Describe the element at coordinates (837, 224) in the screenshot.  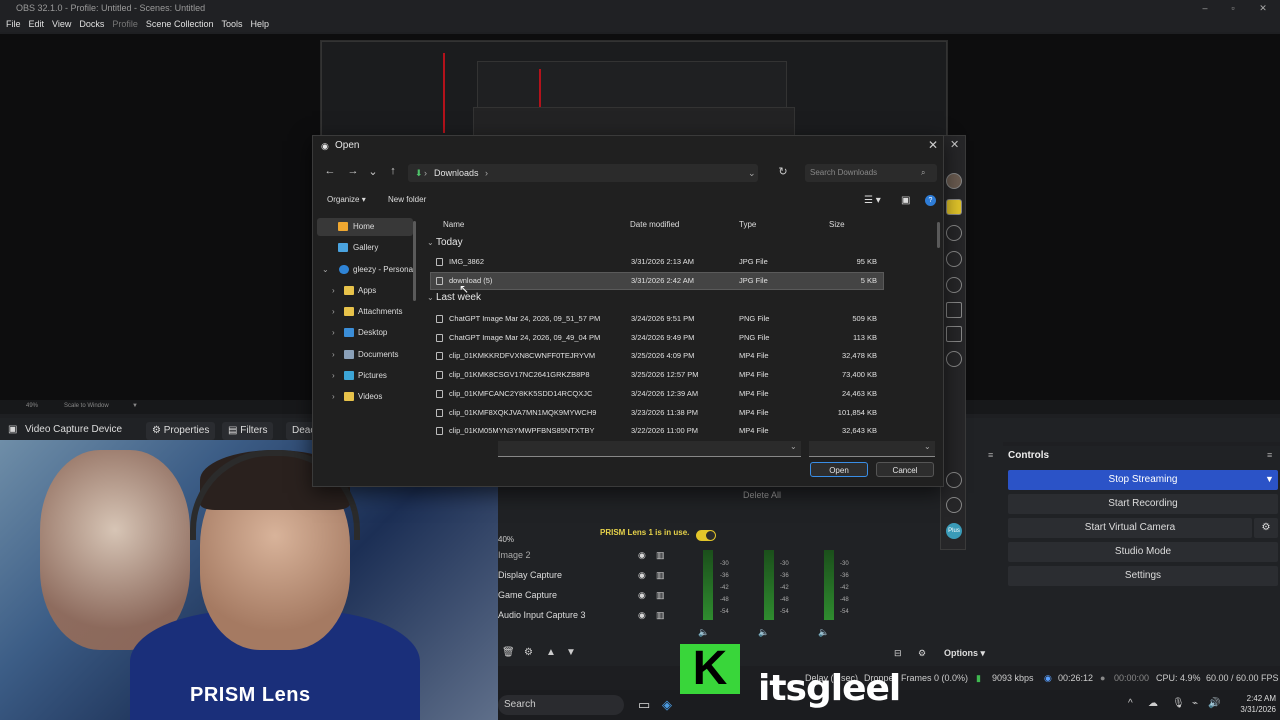
I see `column-size: Size` at that location.